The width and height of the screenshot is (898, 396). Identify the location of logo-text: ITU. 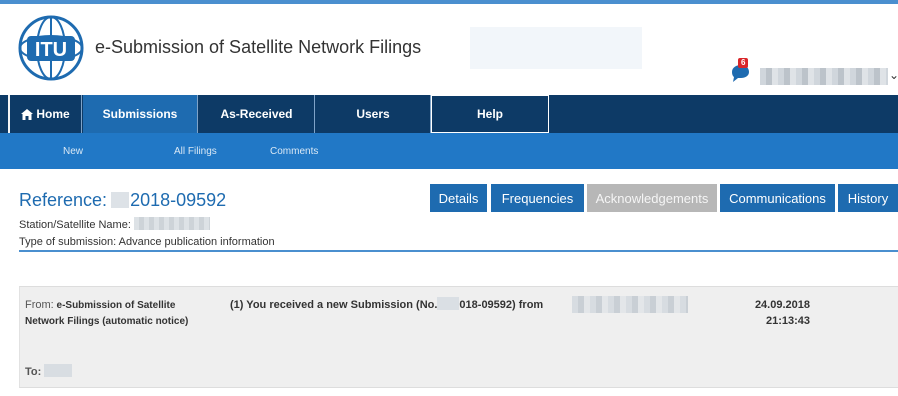
(51, 50).